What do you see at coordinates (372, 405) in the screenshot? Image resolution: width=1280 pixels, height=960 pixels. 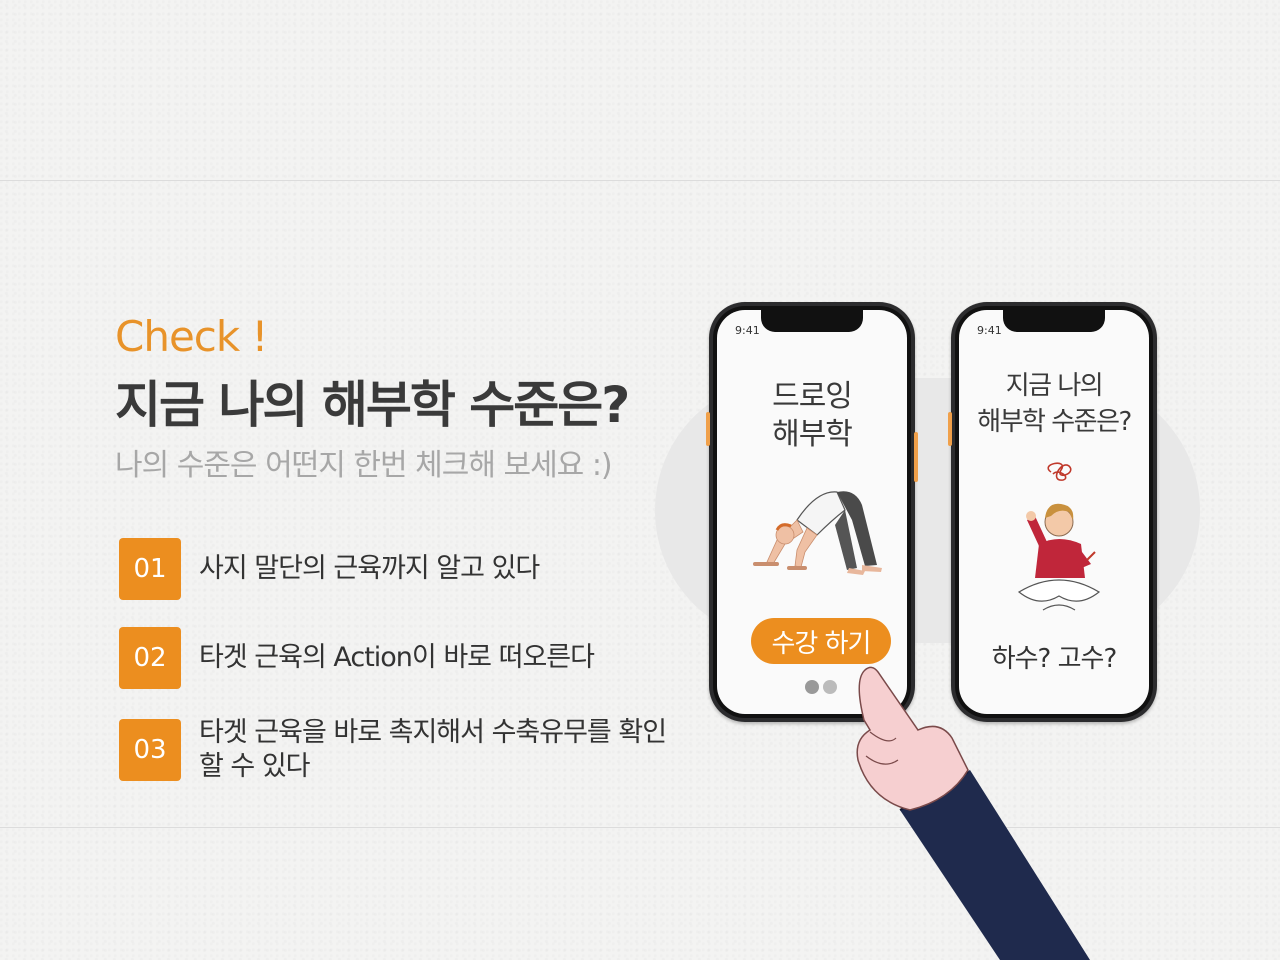 I see `page-title: 지금 나의 해부학 수준은?` at bounding box center [372, 405].